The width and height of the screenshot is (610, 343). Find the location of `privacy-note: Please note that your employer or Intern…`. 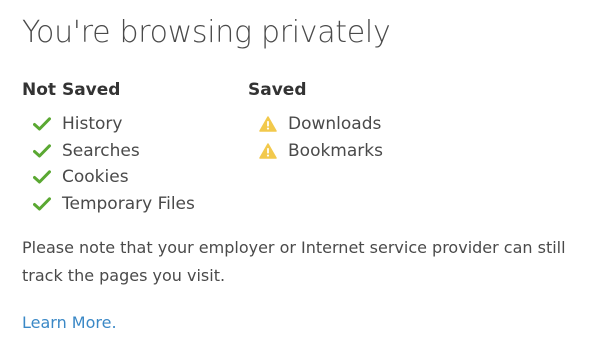

privacy-note: Please note that your employer or Intern… is located at coordinates (294, 261).